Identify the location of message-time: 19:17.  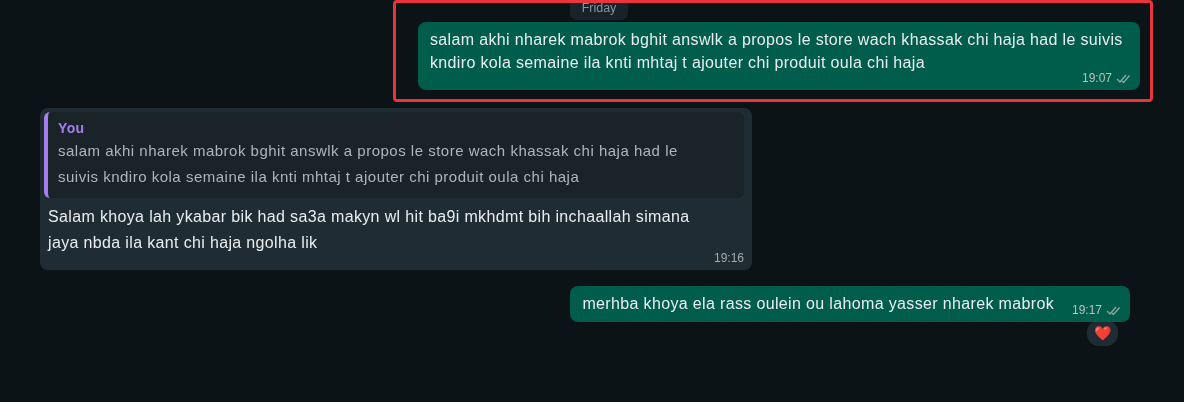
(1086, 310).